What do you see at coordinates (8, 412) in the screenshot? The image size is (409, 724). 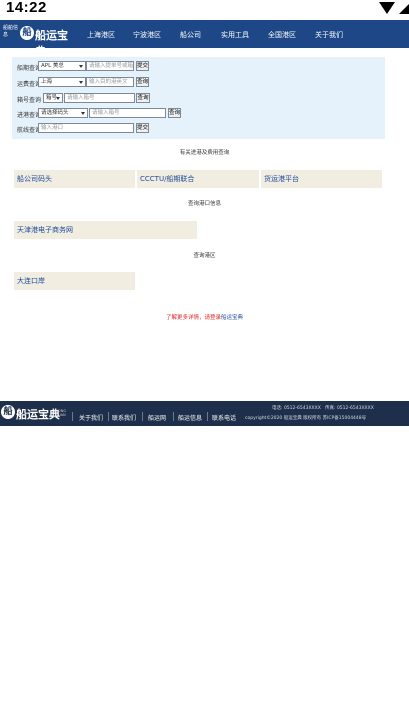 I see `footer-logo-mark-icon: 船` at bounding box center [8, 412].